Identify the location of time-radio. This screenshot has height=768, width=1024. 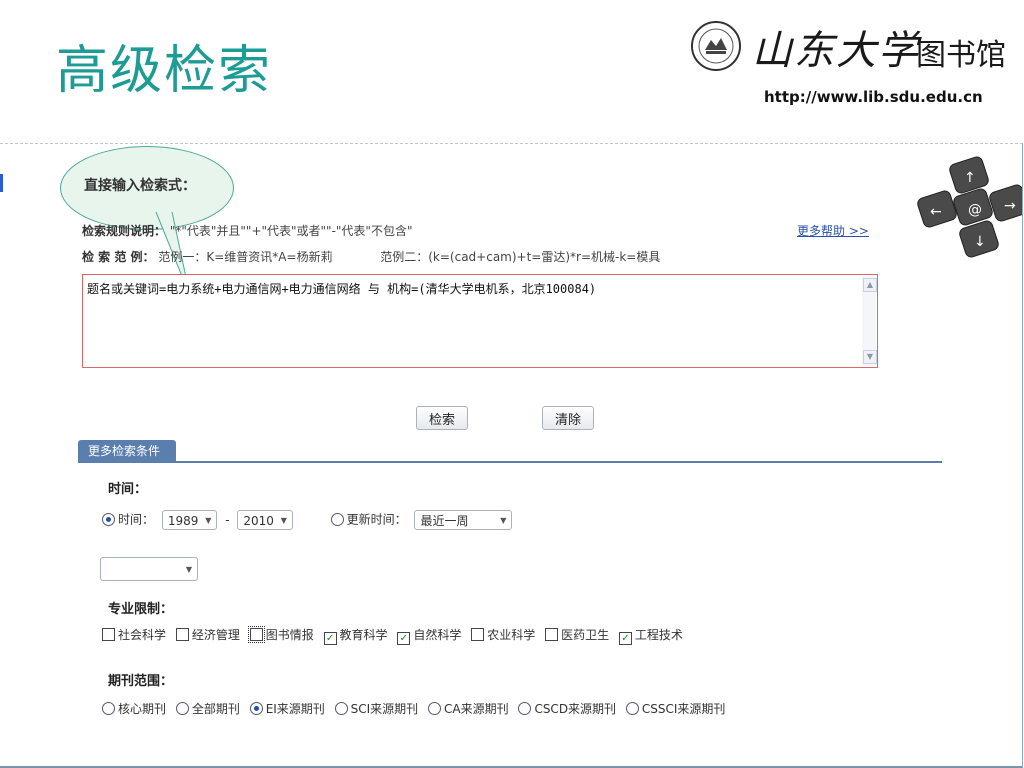
(108, 519).